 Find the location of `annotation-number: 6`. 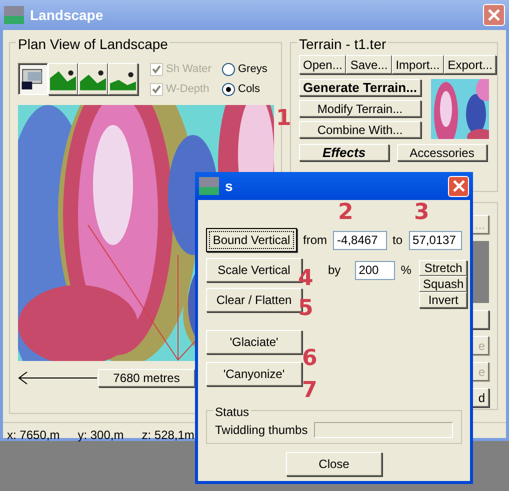

annotation-number: 6 is located at coordinates (310, 359).